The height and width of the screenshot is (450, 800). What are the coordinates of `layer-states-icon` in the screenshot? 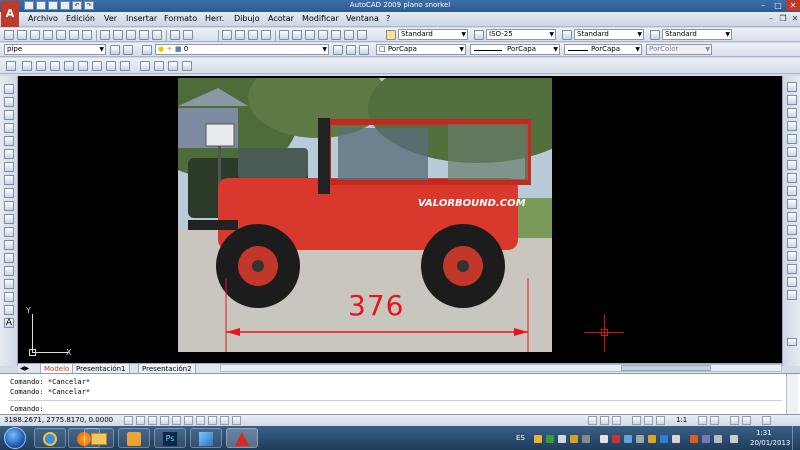 It's located at (364, 50).